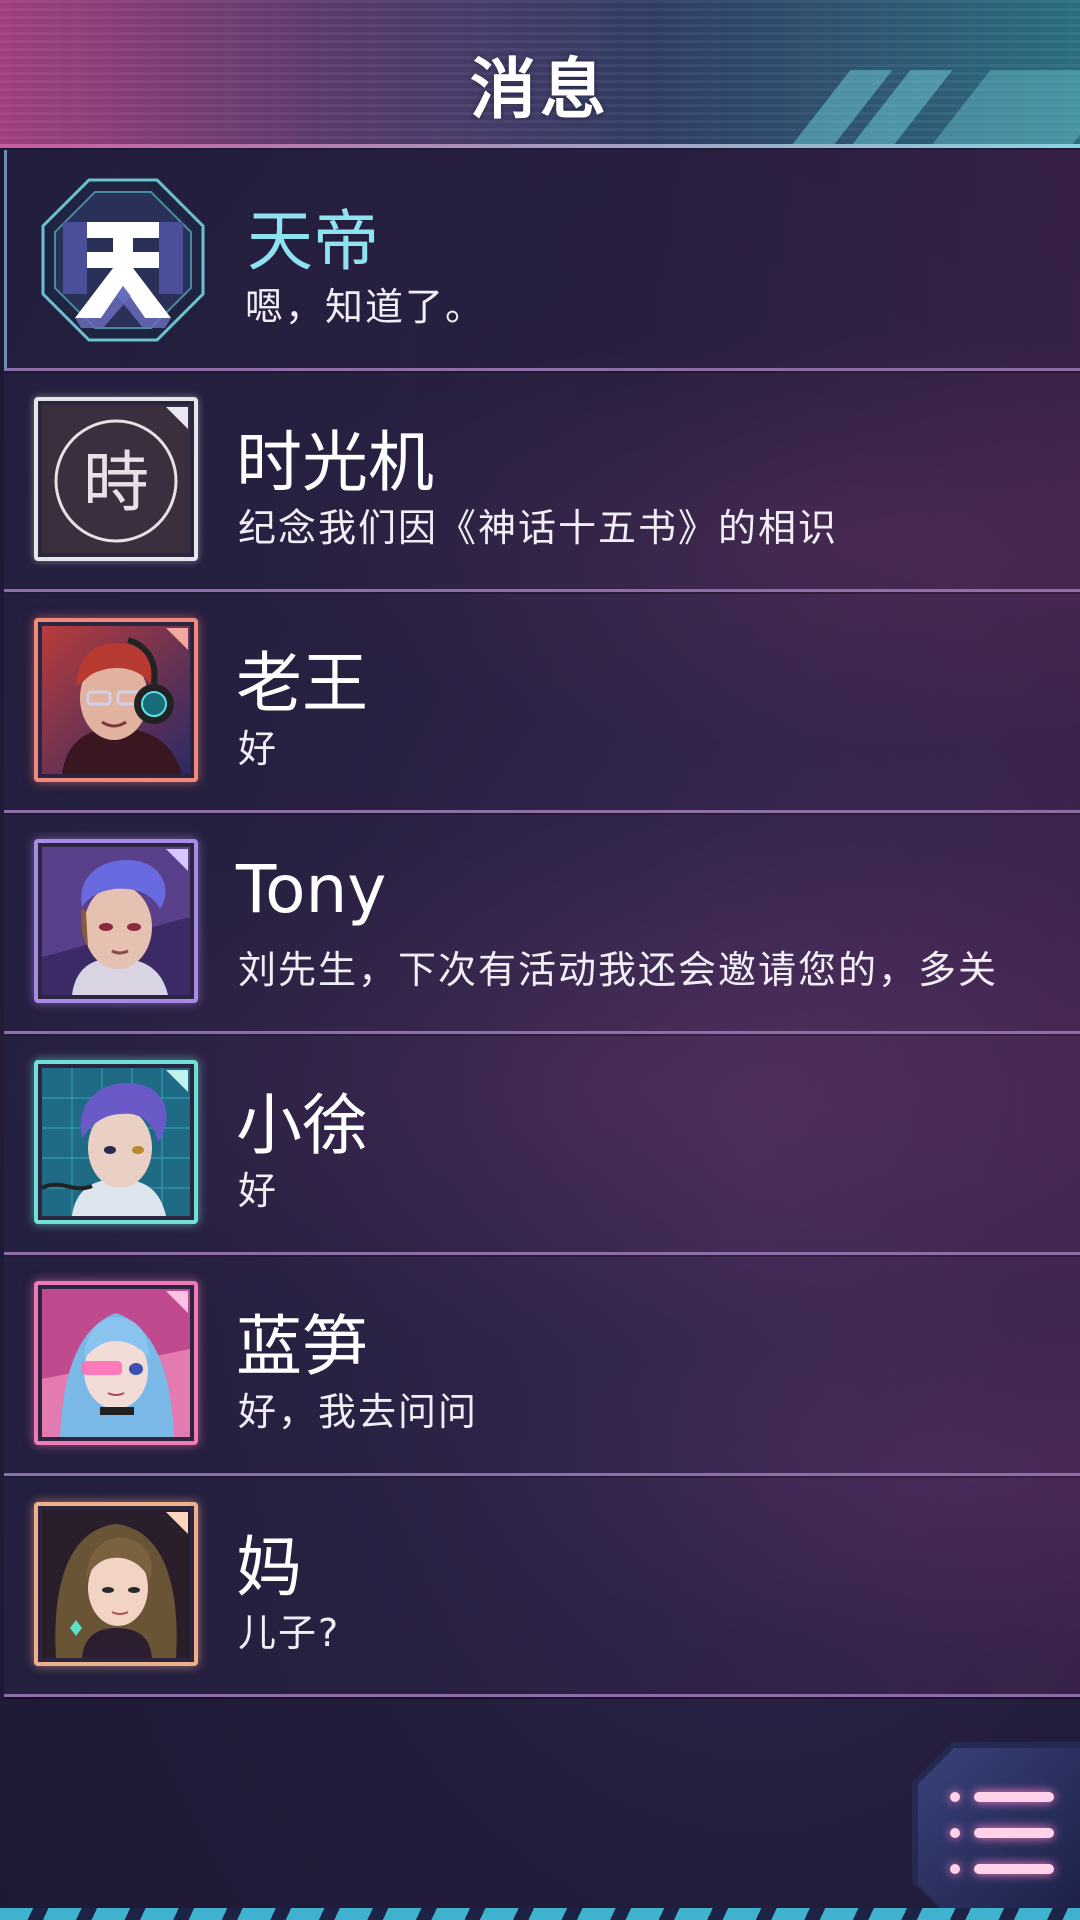 The image size is (1080, 1920). What do you see at coordinates (311, 889) in the screenshot?
I see `conversation-name: Tony` at bounding box center [311, 889].